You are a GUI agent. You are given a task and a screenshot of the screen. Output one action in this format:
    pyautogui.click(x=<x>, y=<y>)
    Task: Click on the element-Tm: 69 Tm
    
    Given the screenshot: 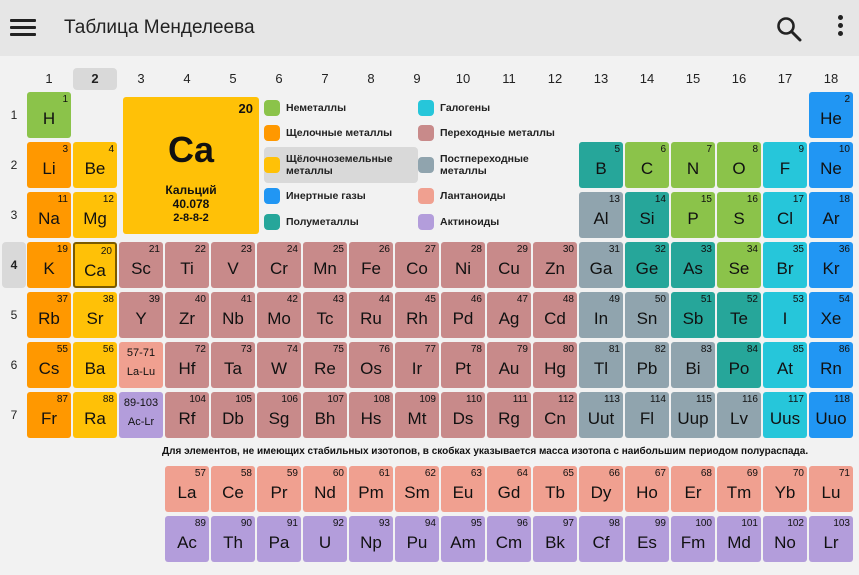 What is the action you would take?
    pyautogui.click(x=739, y=489)
    